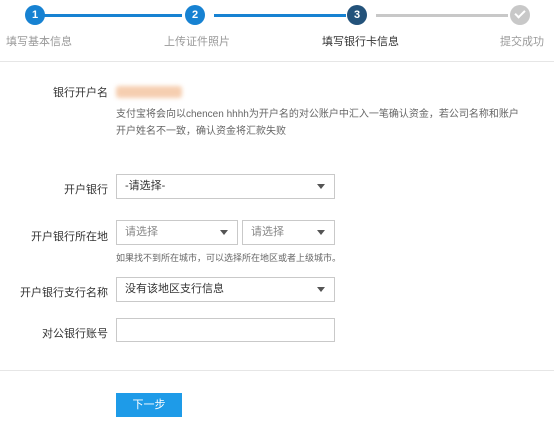 This screenshot has width=554, height=424. Describe the element at coordinates (69, 237) in the screenshot. I see `location-label: 开户银行所在地` at that location.